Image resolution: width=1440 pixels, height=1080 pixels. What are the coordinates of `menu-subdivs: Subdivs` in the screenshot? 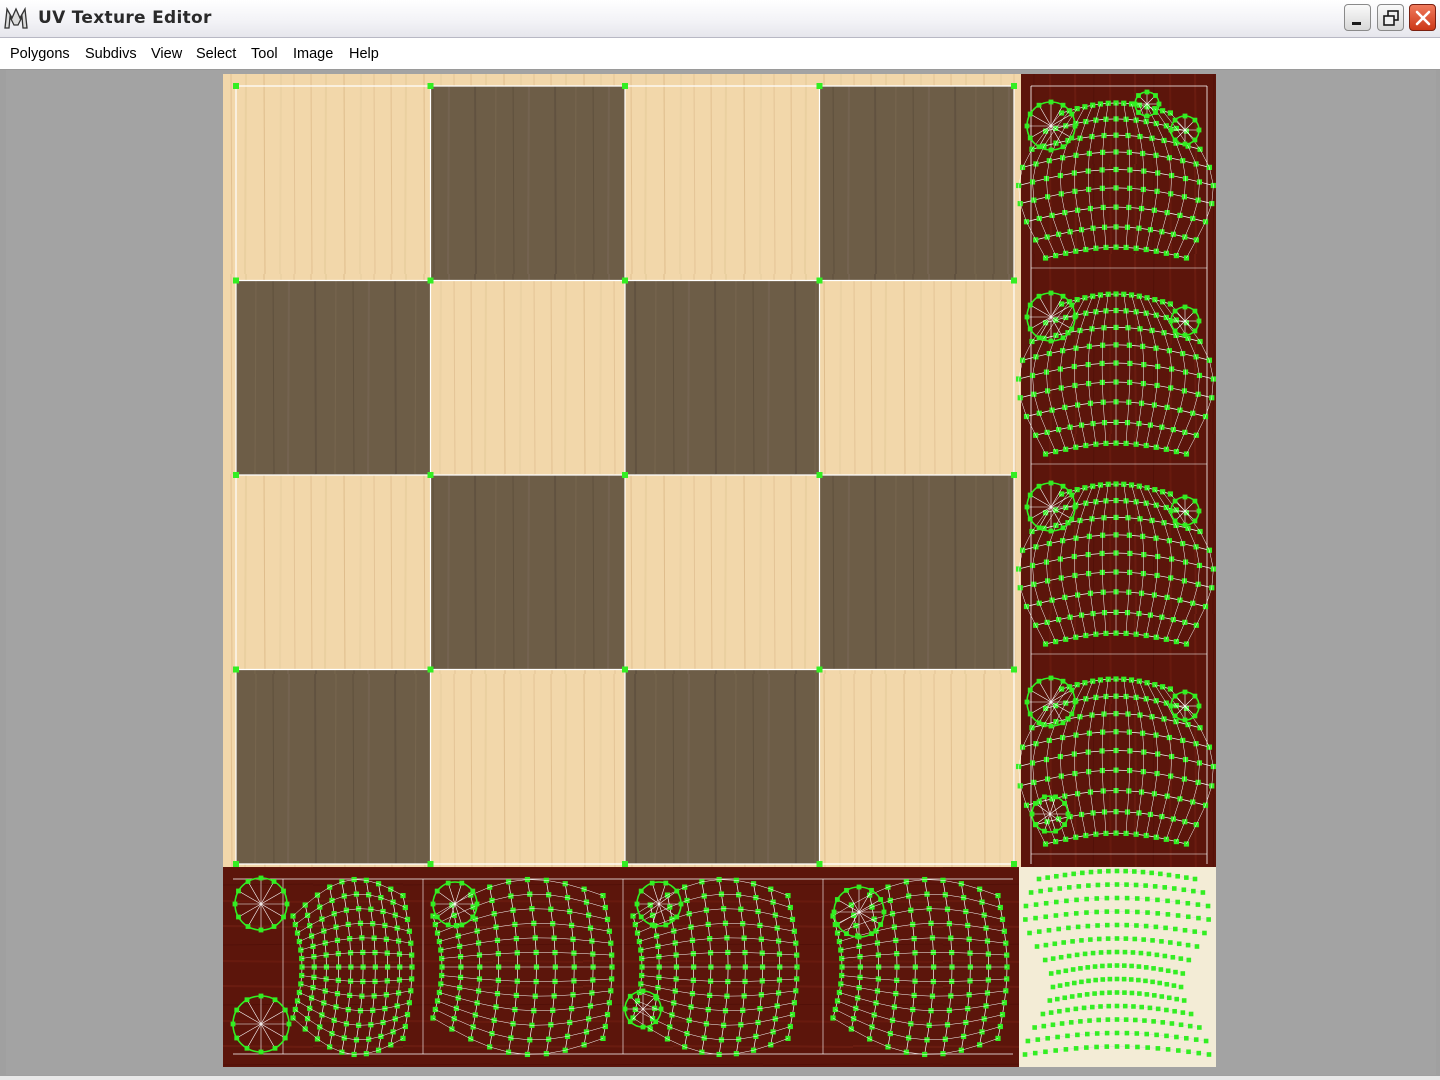 It's located at (111, 54).